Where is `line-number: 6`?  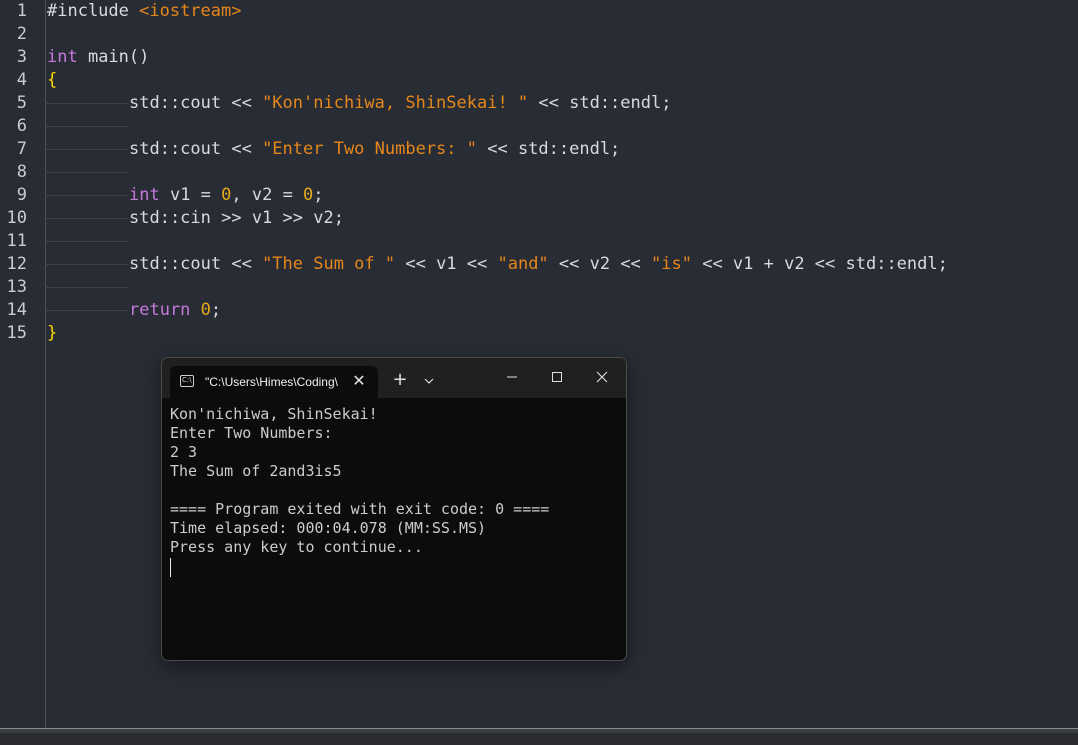 line-number: 6 is located at coordinates (21, 126).